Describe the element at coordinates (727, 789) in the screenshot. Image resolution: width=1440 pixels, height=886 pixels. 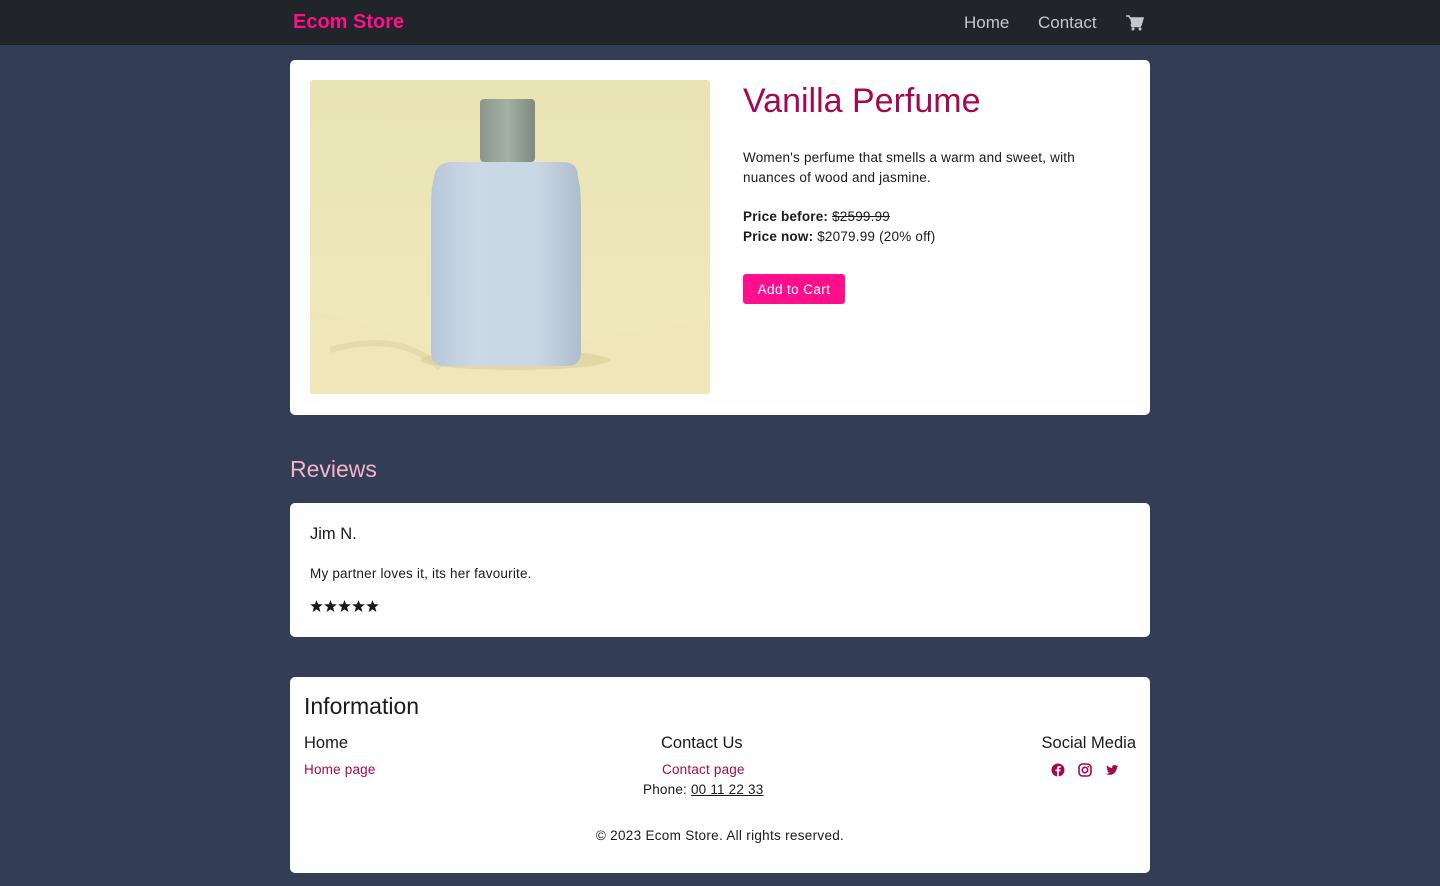
I see `phone-number-link: 00 11 22 33` at that location.